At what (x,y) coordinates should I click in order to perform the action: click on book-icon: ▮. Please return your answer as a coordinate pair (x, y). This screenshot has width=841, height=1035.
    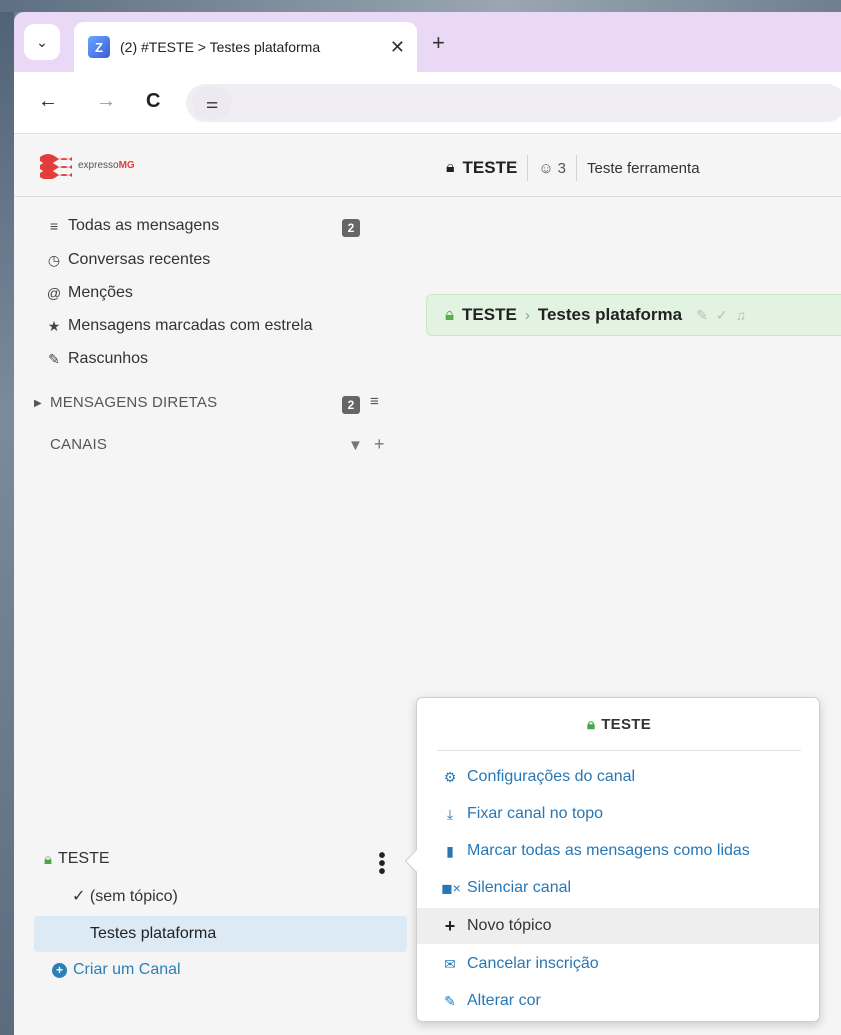
    Looking at the image, I should click on (450, 850).